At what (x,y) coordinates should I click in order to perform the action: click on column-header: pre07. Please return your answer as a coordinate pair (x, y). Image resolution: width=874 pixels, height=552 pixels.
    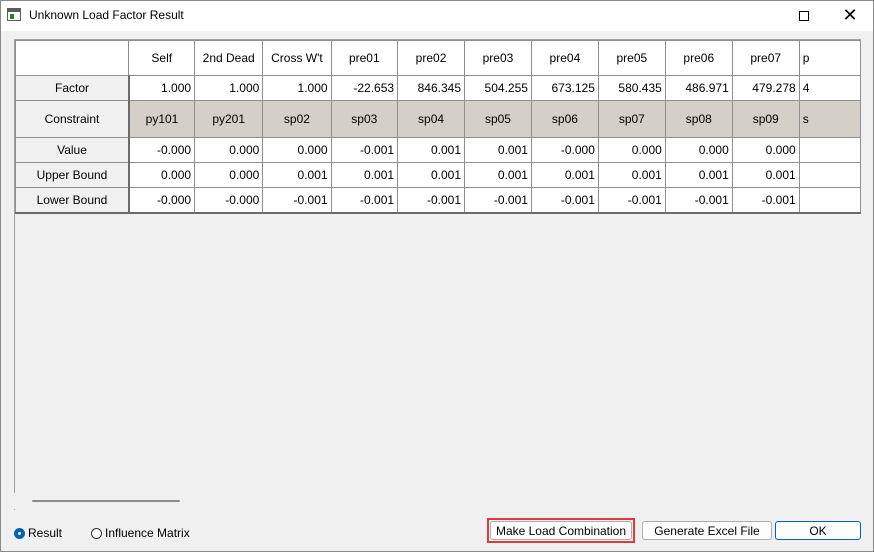
    Looking at the image, I should click on (765, 58).